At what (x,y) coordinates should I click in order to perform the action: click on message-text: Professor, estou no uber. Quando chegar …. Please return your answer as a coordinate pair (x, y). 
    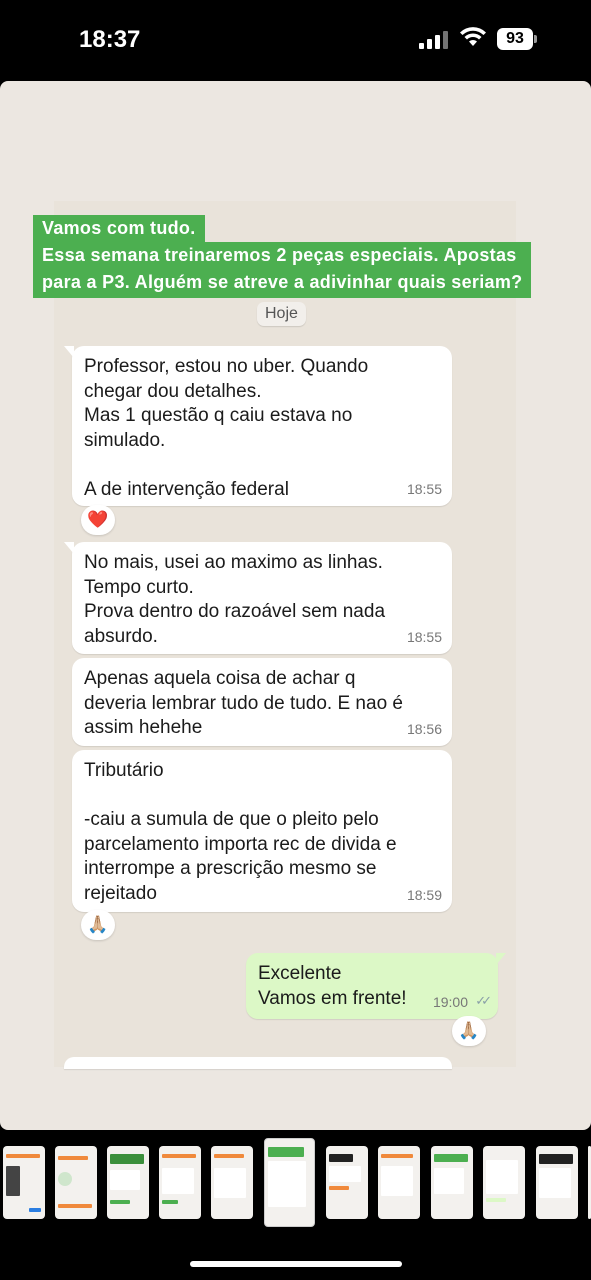
    Looking at the image, I should click on (226, 428).